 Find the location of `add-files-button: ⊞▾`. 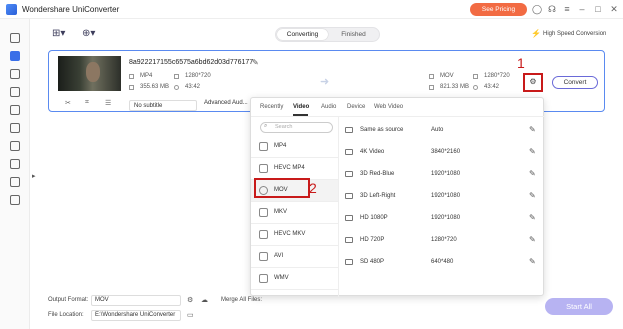

add-files-button: ⊞▾ is located at coordinates (58, 35).